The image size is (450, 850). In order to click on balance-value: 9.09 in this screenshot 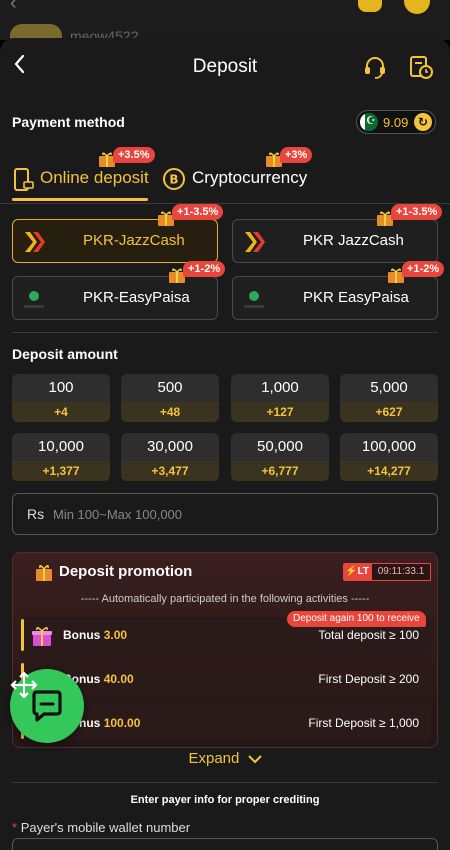, I will do `click(396, 122)`.